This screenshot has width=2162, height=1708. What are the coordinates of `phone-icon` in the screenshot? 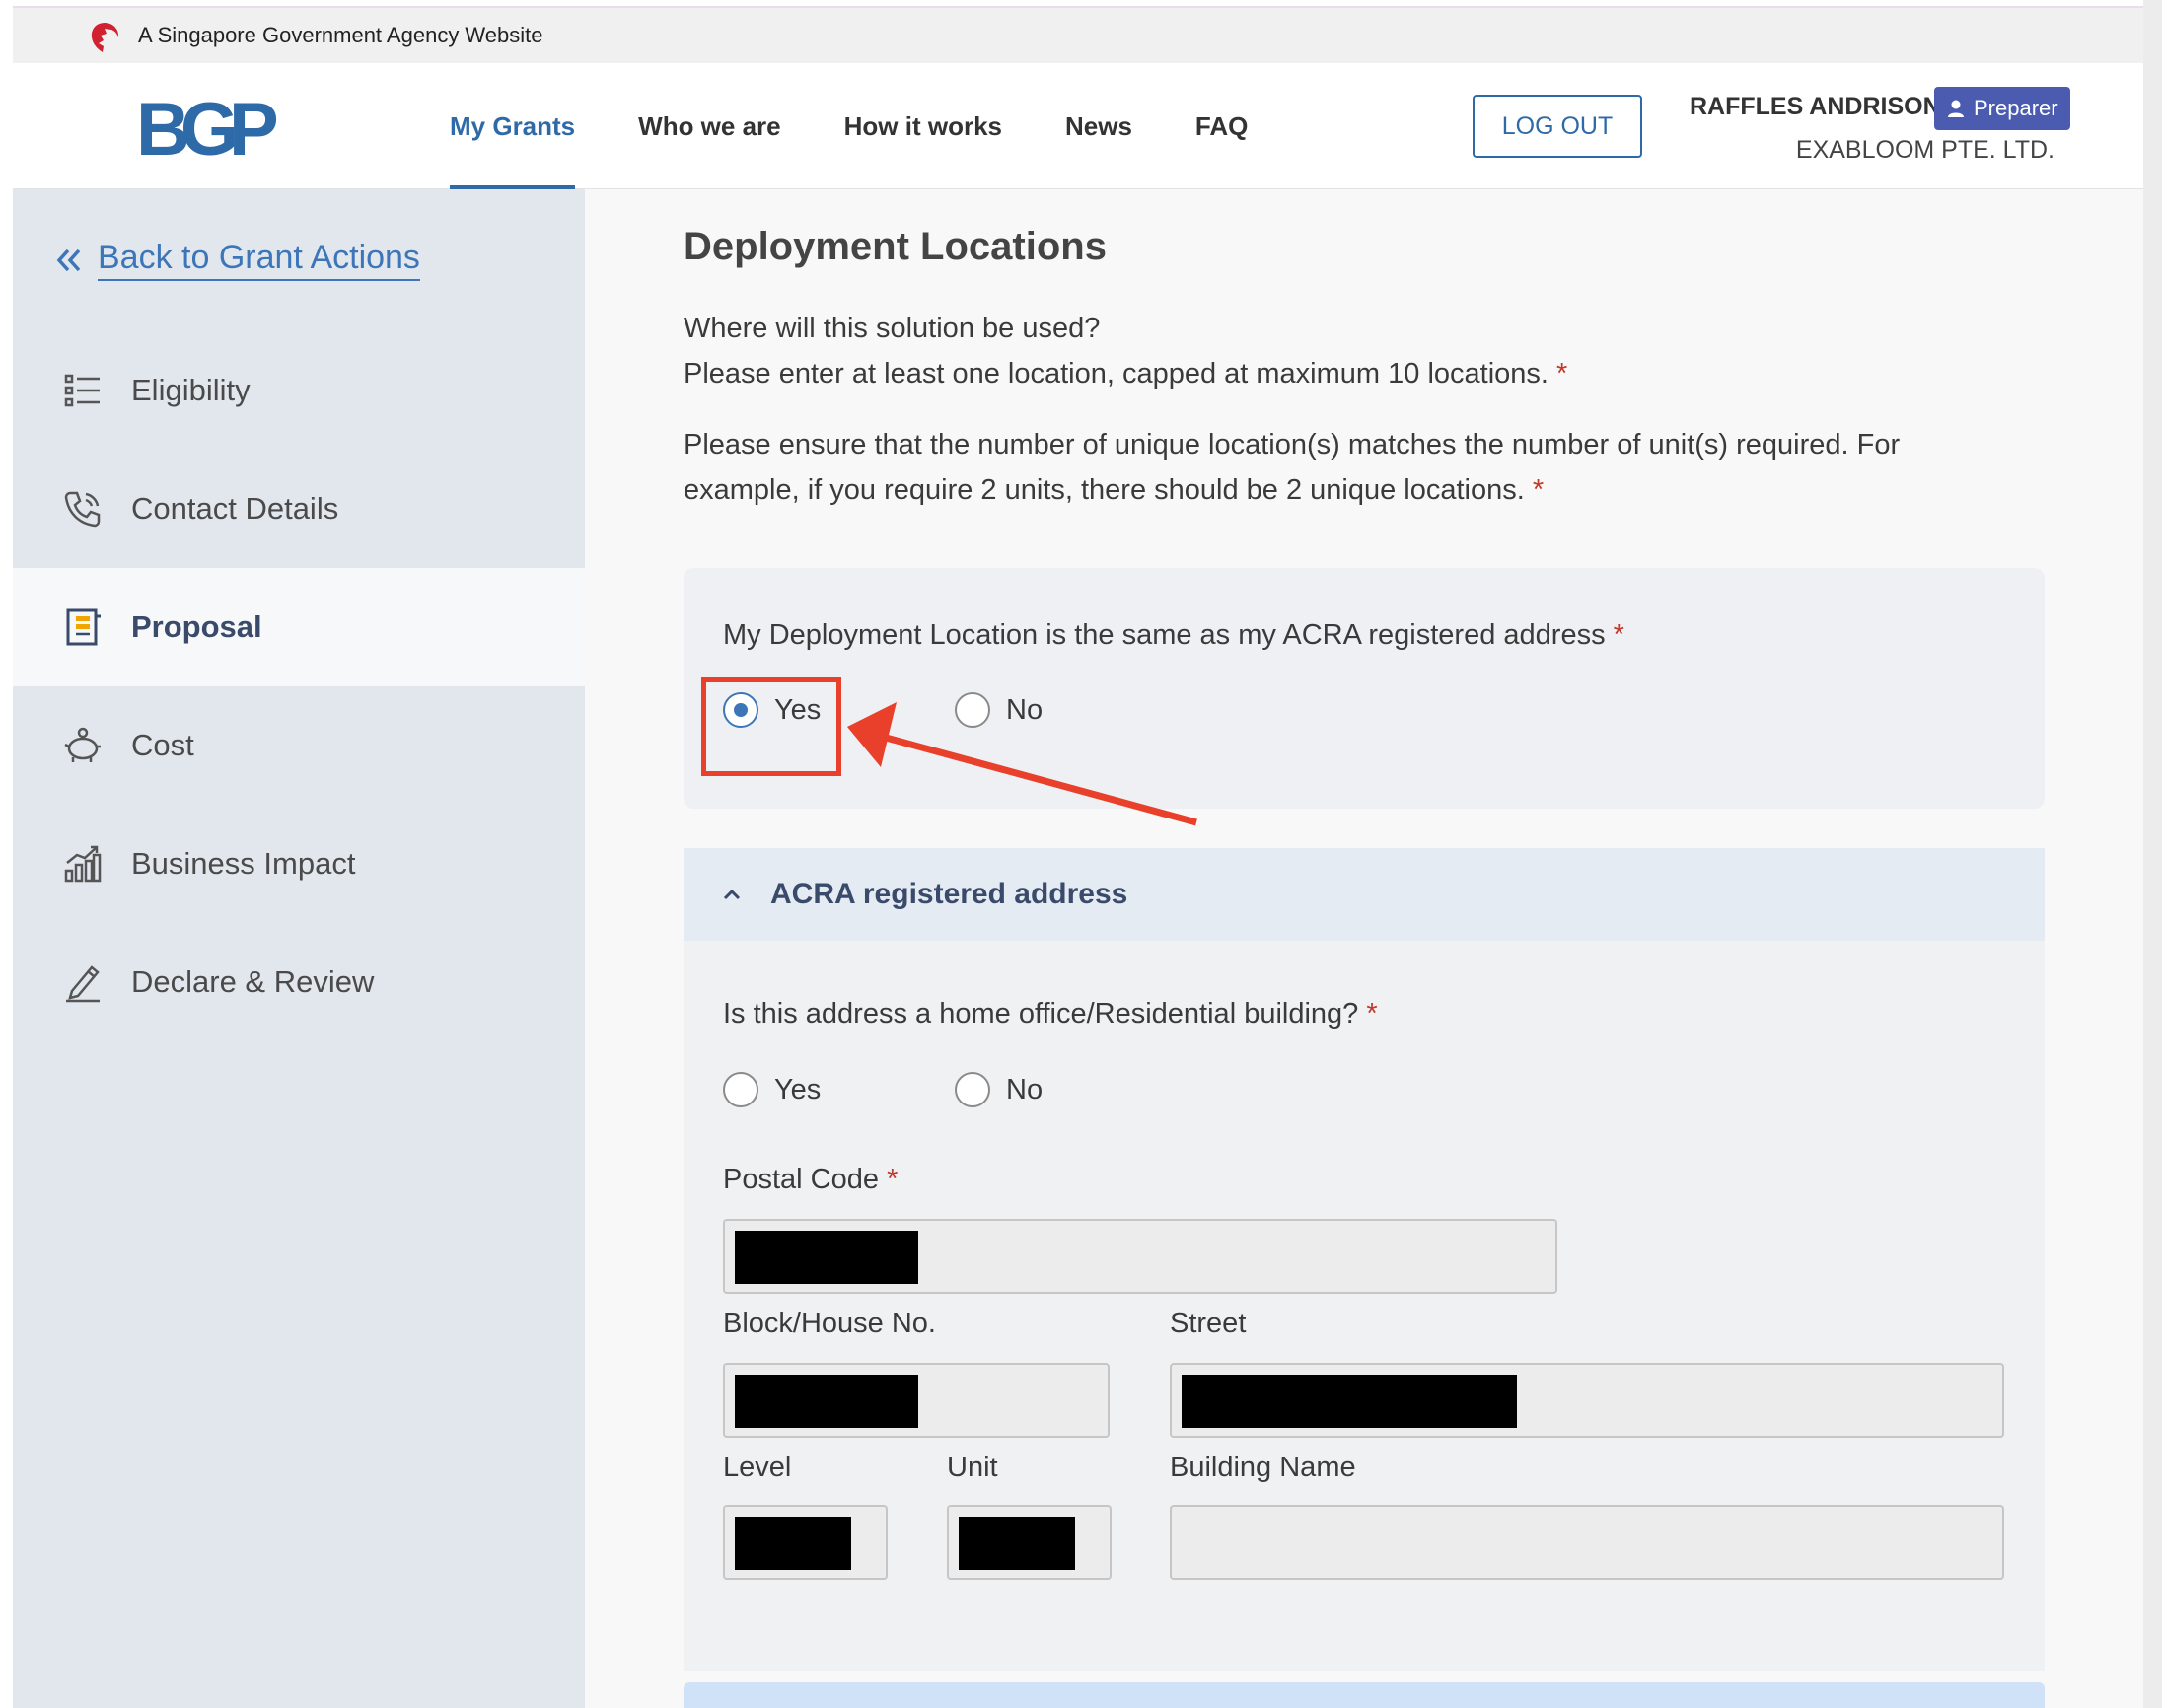 It's located at (82, 509).